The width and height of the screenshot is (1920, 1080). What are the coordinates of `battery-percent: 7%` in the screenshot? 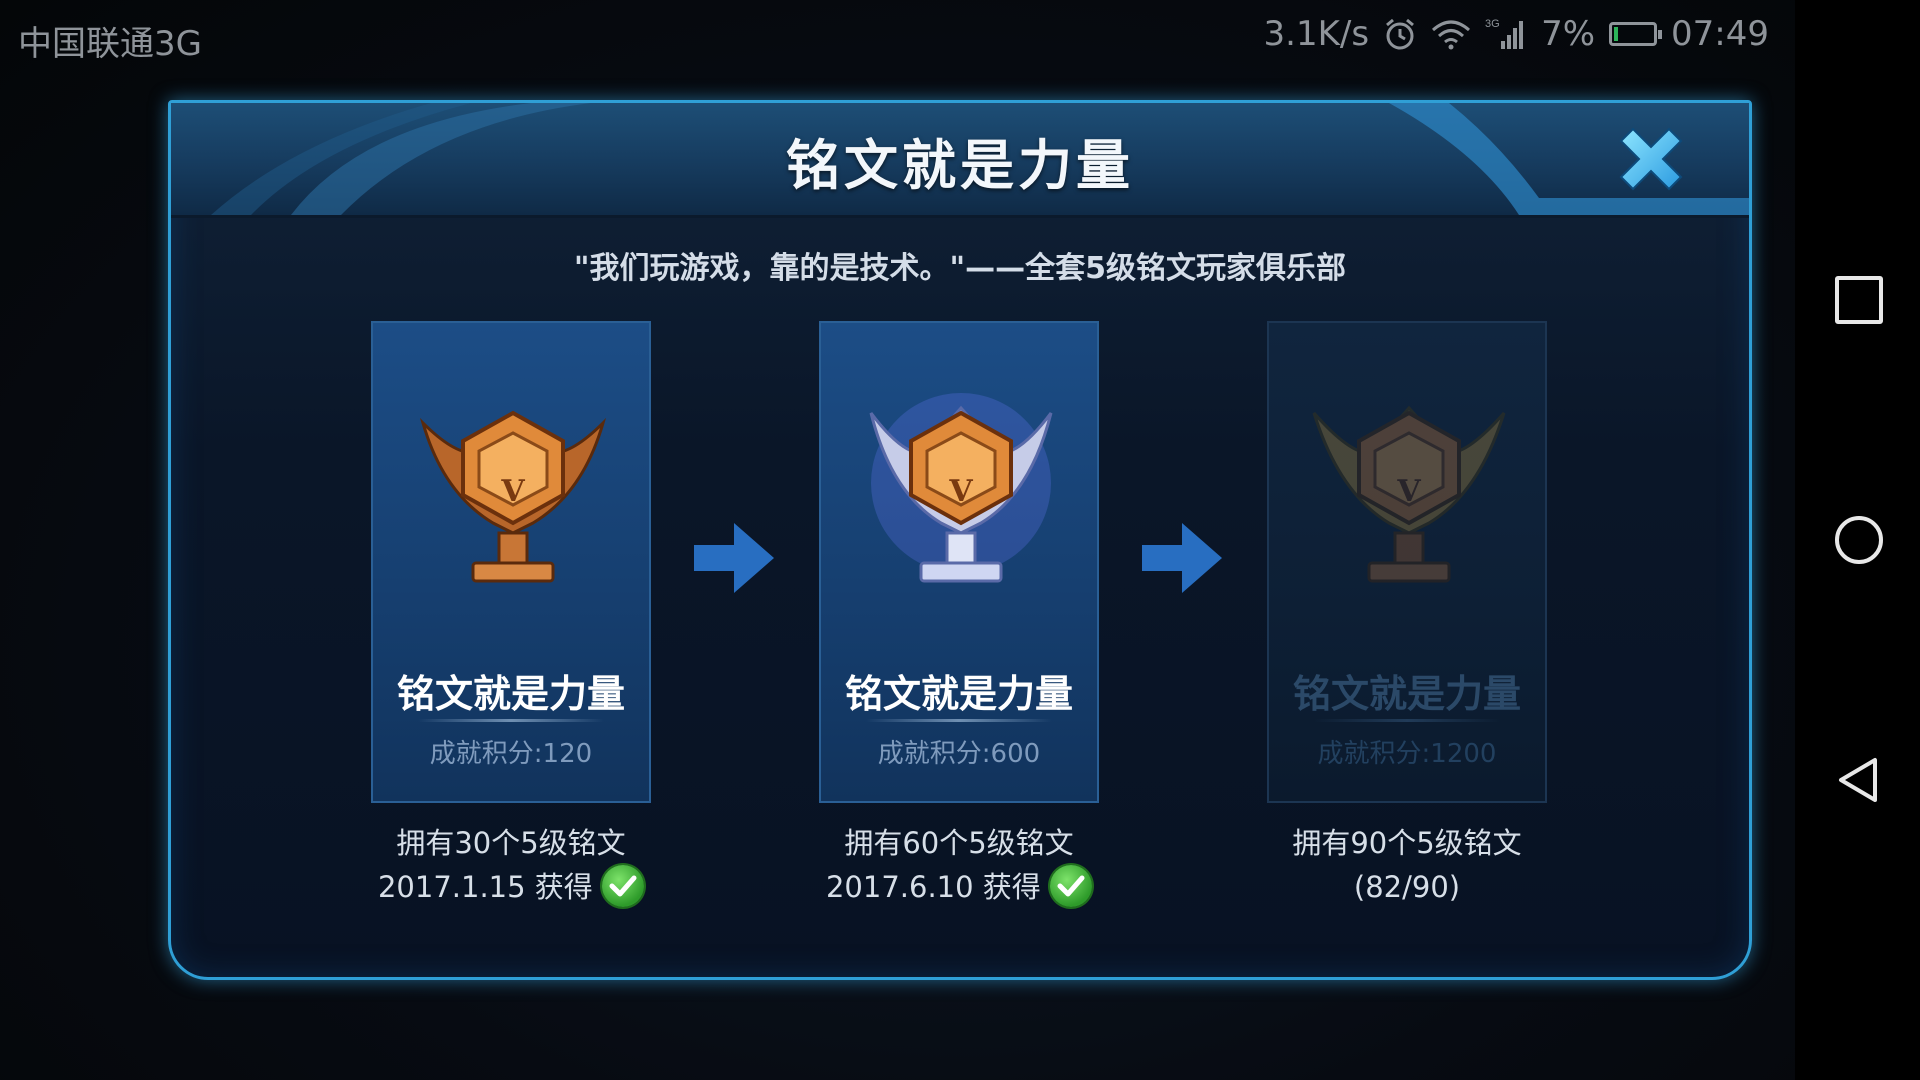 It's located at (1568, 34).